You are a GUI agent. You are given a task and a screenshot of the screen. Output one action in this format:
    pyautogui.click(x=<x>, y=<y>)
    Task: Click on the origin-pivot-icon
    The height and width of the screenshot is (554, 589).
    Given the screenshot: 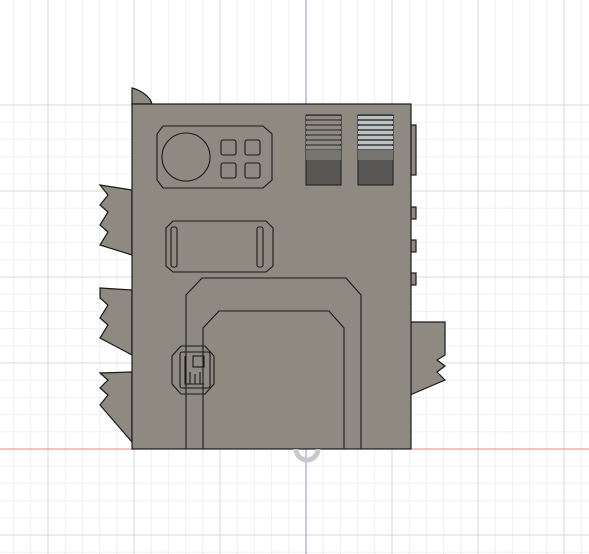 What is the action you would take?
    pyautogui.click(x=307, y=455)
    